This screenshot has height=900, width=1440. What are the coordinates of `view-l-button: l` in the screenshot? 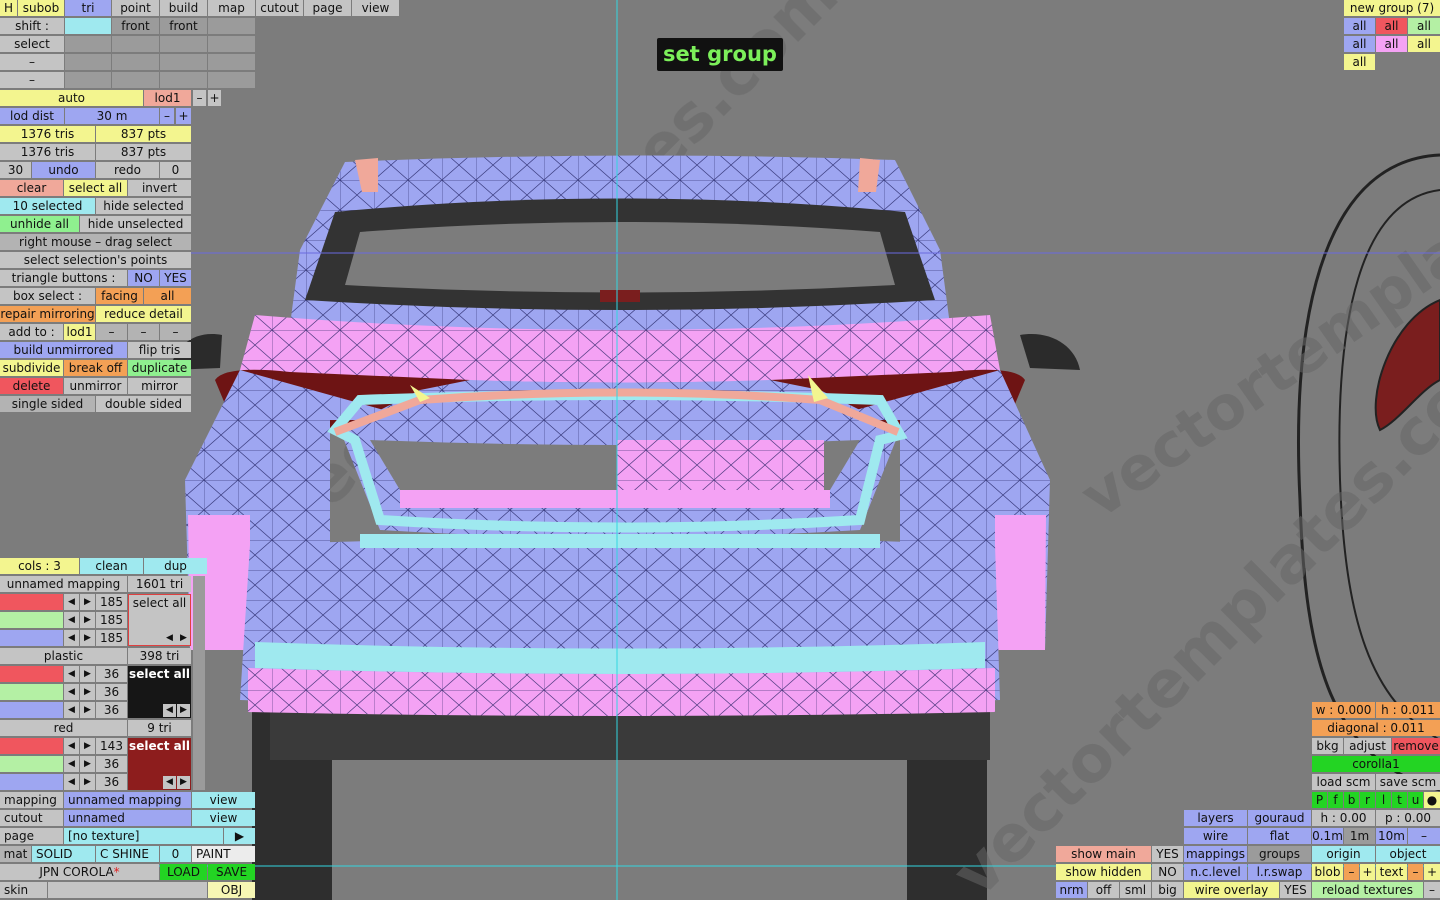 It's located at (1383, 800).